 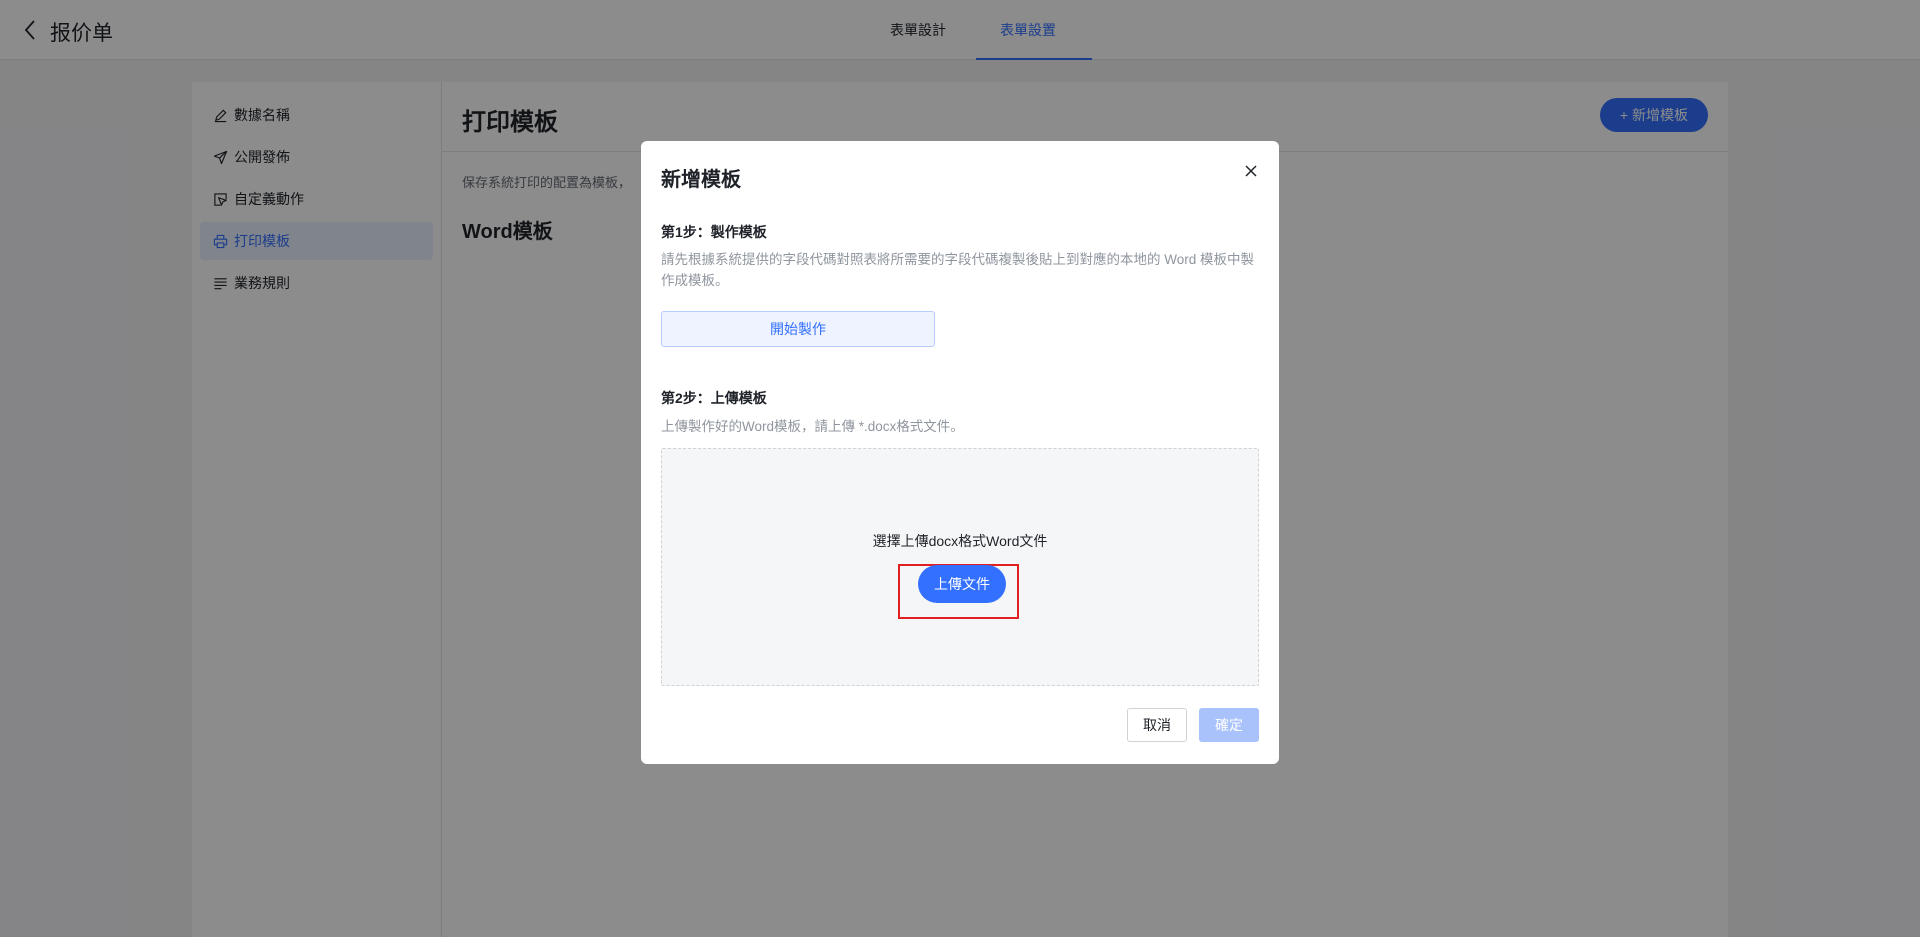 I want to click on close-icon, so click(x=1251, y=171).